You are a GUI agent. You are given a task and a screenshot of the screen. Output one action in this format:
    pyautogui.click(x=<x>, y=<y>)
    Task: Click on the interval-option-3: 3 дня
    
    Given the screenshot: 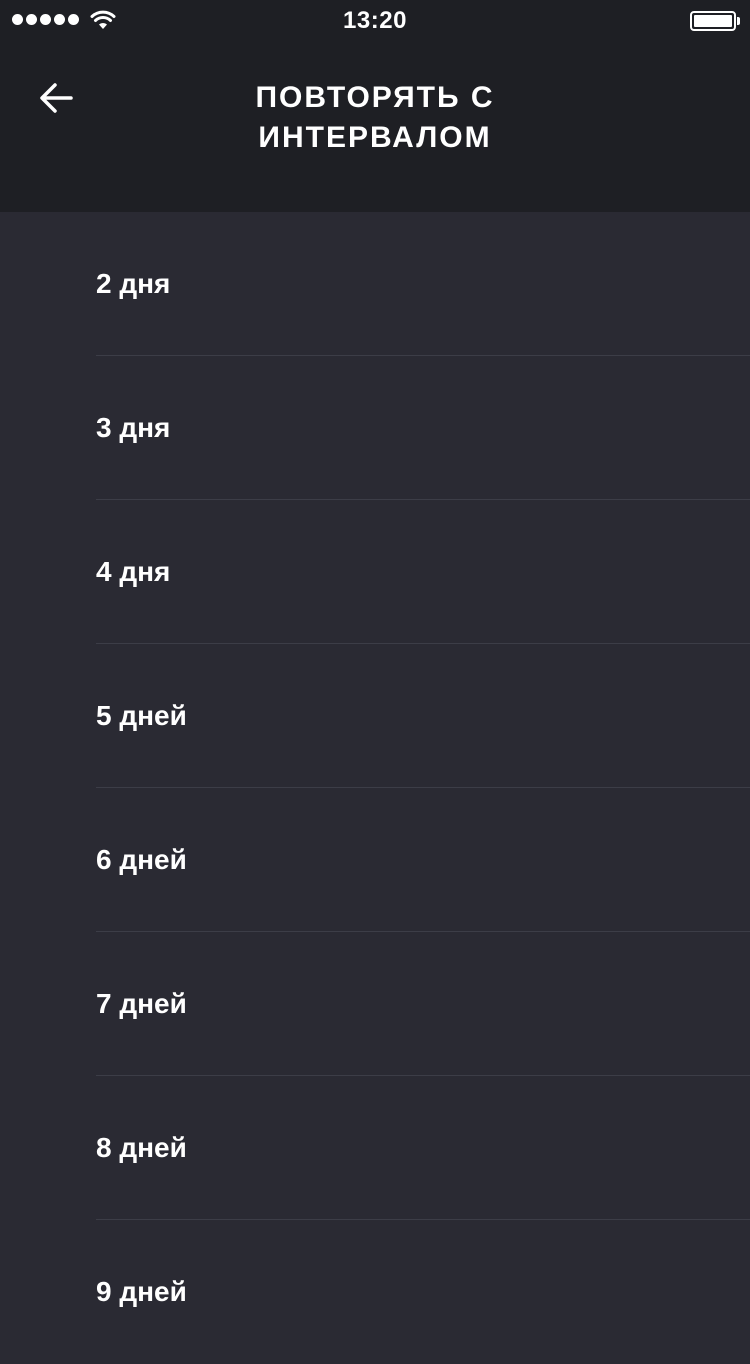 What is the action you would take?
    pyautogui.click(x=375, y=428)
    